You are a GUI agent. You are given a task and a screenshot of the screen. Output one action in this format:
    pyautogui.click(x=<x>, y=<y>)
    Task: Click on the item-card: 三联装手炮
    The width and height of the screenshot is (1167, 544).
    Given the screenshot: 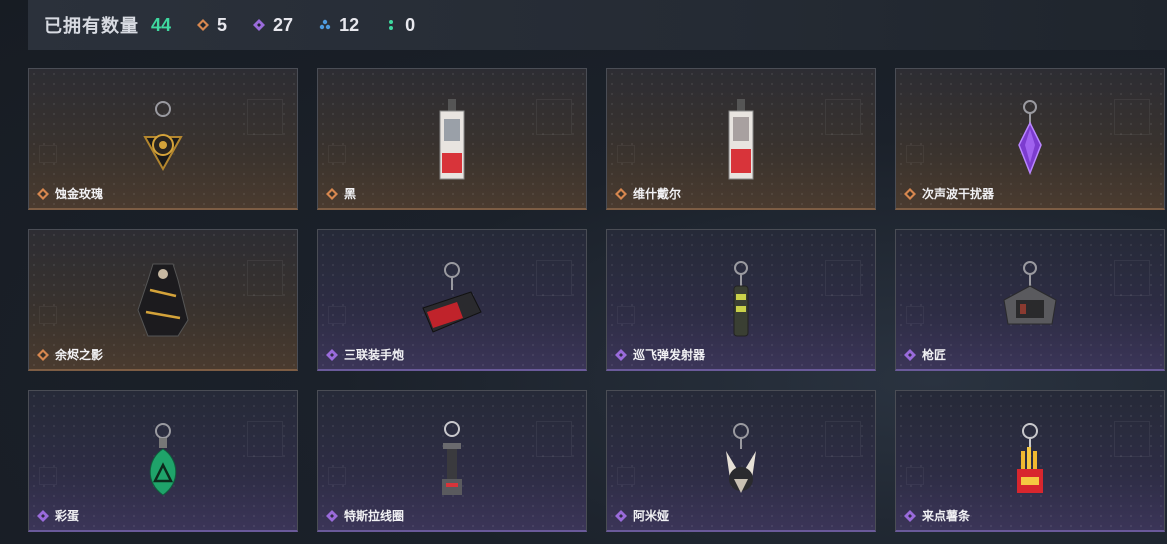 What is the action you would take?
    pyautogui.click(x=452, y=300)
    